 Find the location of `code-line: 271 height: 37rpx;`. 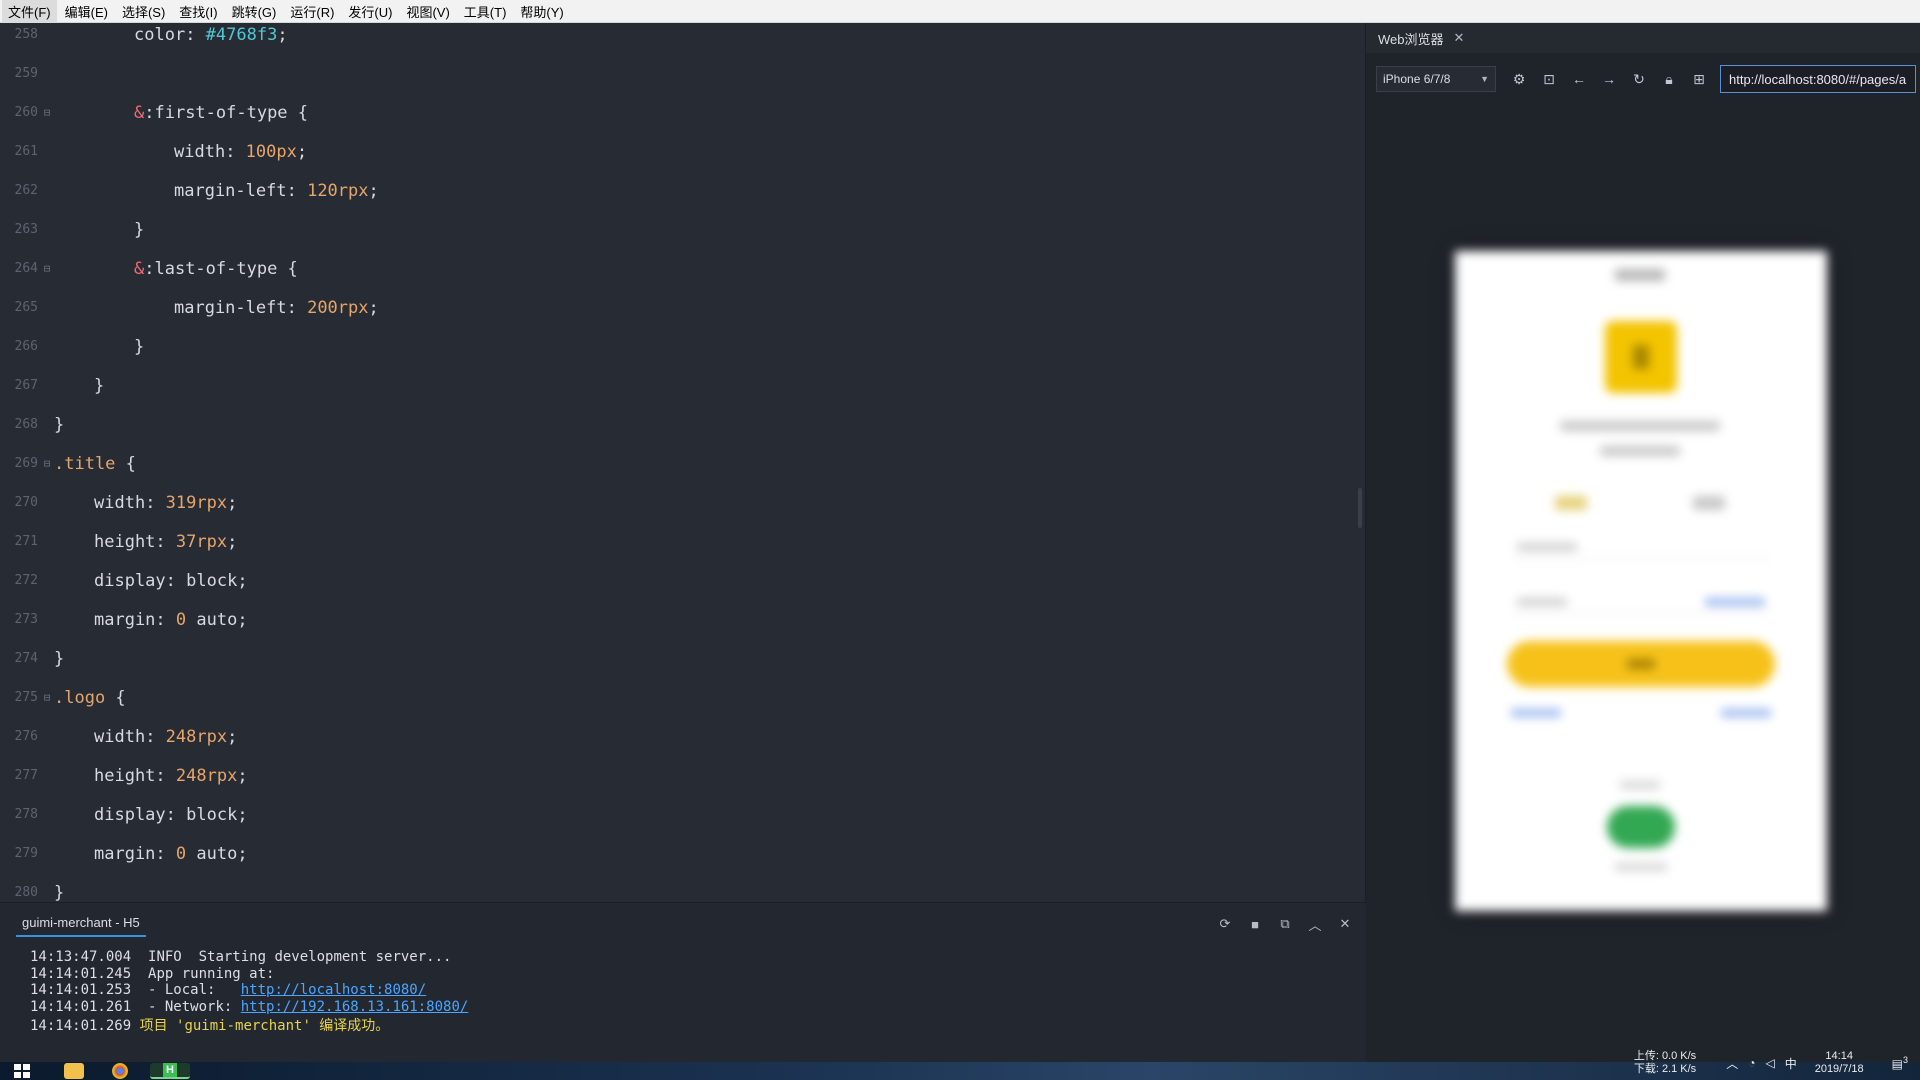

code-line: 271 height: 37rpx; is located at coordinates (682, 541).